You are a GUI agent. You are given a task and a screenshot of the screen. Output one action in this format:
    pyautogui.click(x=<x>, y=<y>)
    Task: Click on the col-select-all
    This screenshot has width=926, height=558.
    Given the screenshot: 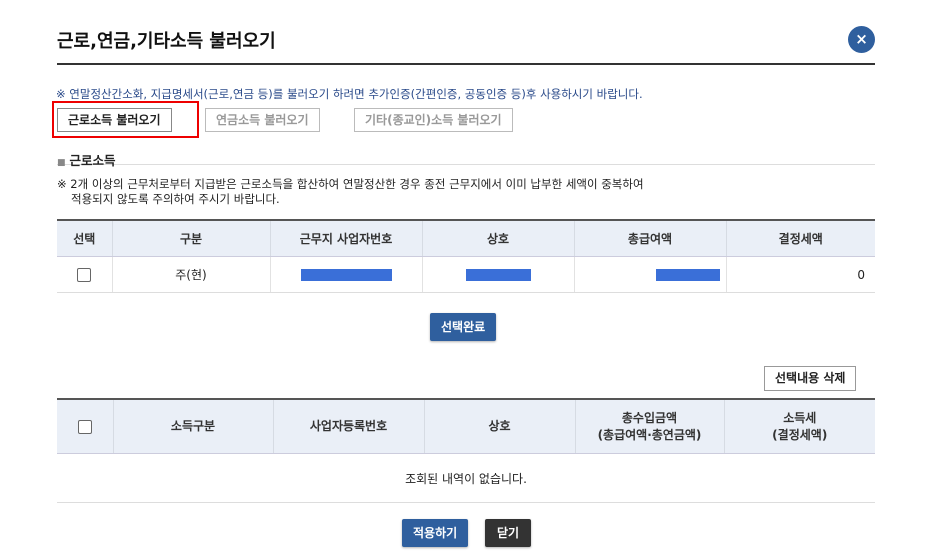 What is the action you would take?
    pyautogui.click(x=85, y=426)
    